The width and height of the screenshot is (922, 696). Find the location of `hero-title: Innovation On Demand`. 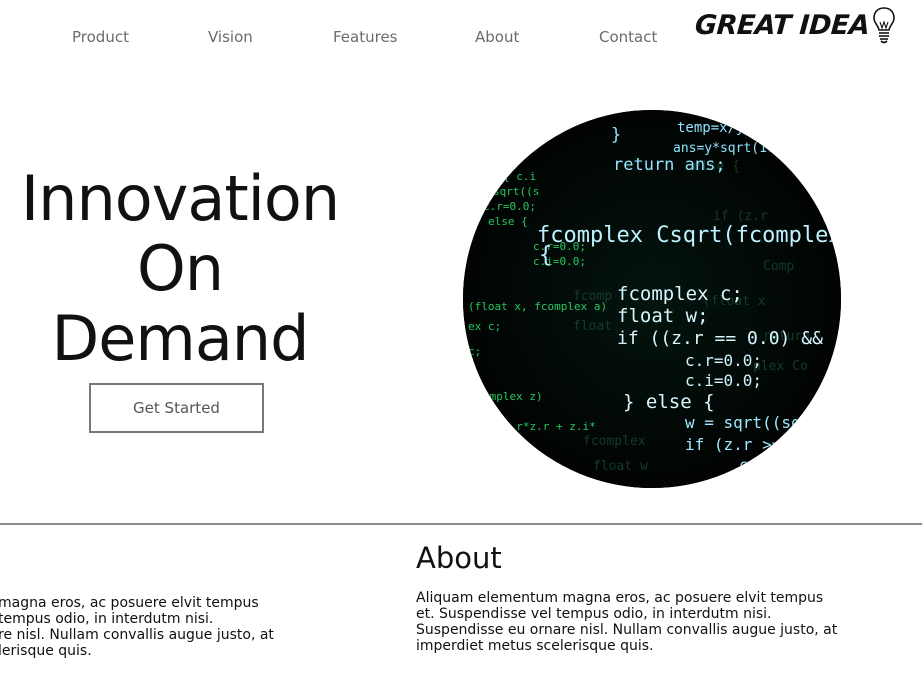

hero-title: Innovation On Demand is located at coordinates (180, 269).